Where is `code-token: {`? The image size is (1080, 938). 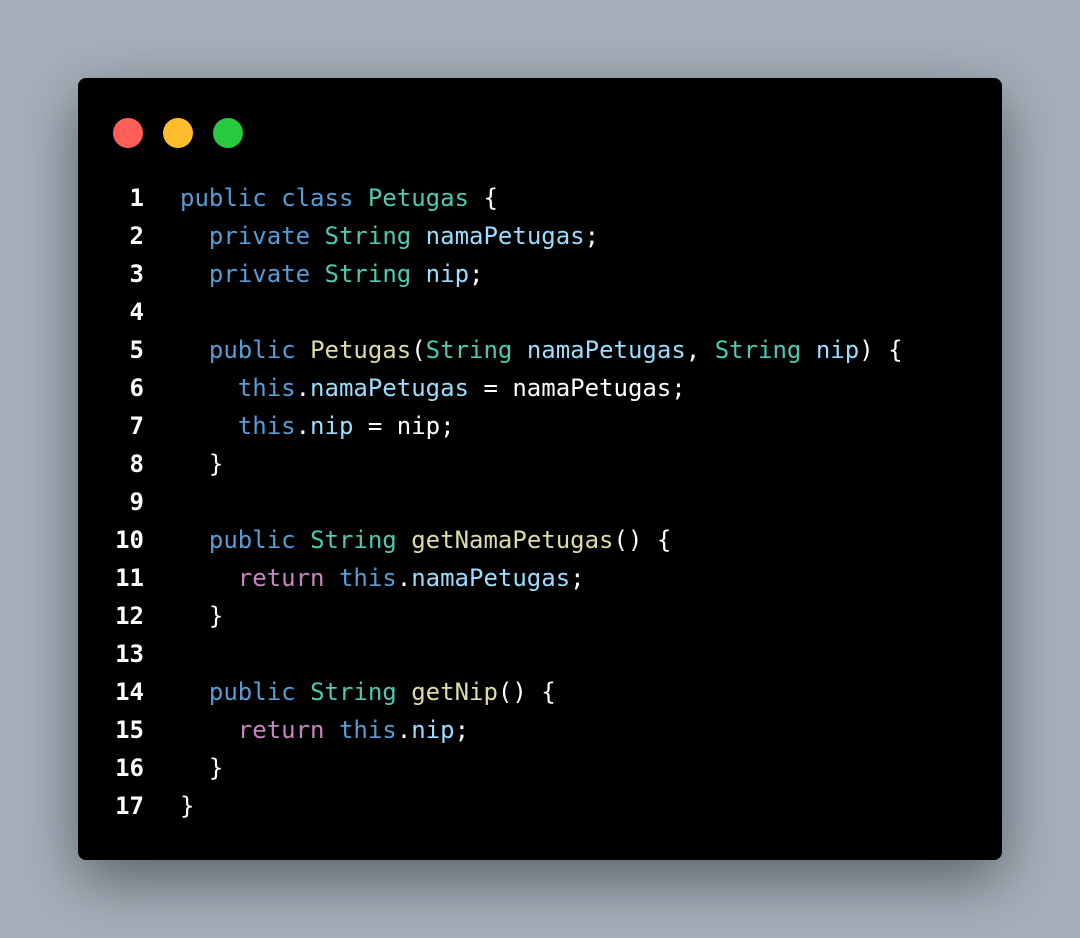
code-token: { is located at coordinates (483, 198).